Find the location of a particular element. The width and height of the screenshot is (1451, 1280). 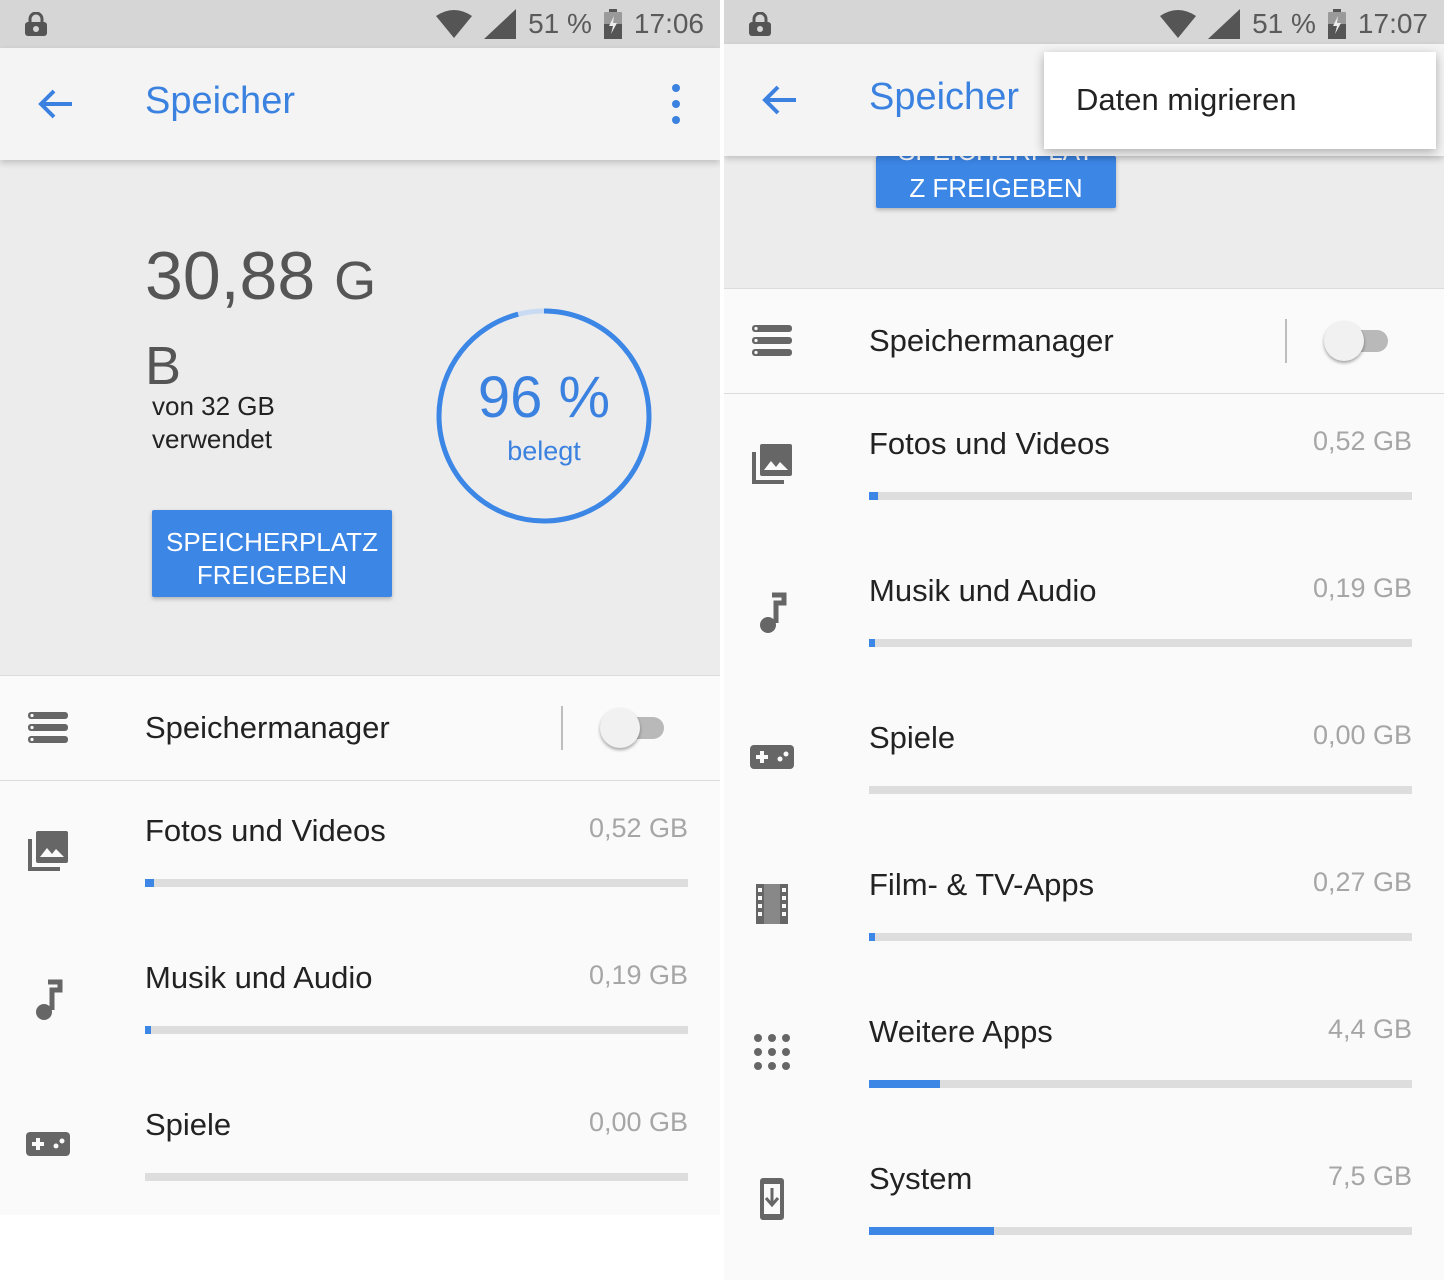

movie-icon is located at coordinates (772, 904).